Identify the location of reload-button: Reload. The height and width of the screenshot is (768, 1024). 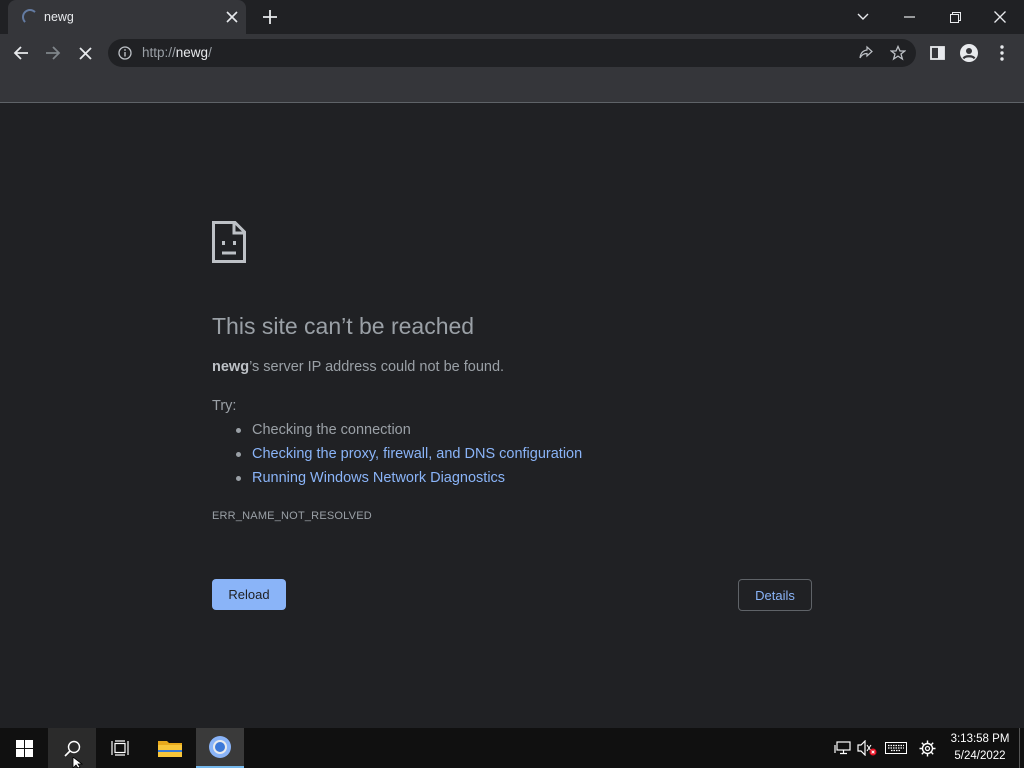
(249, 594).